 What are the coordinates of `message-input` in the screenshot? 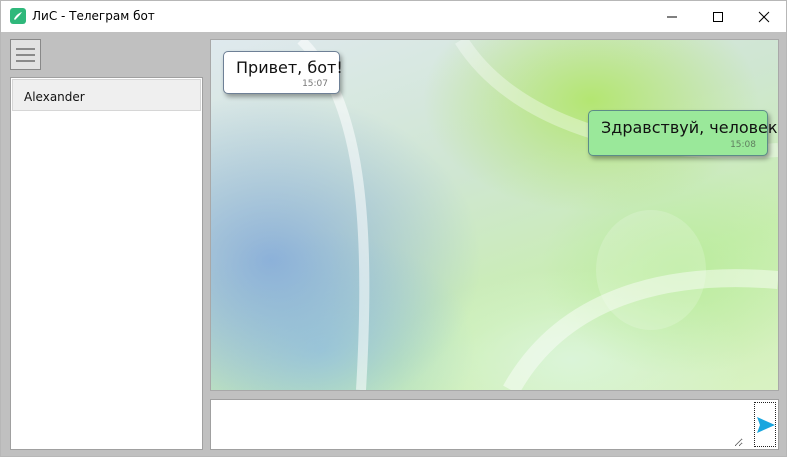 It's located at (478, 424).